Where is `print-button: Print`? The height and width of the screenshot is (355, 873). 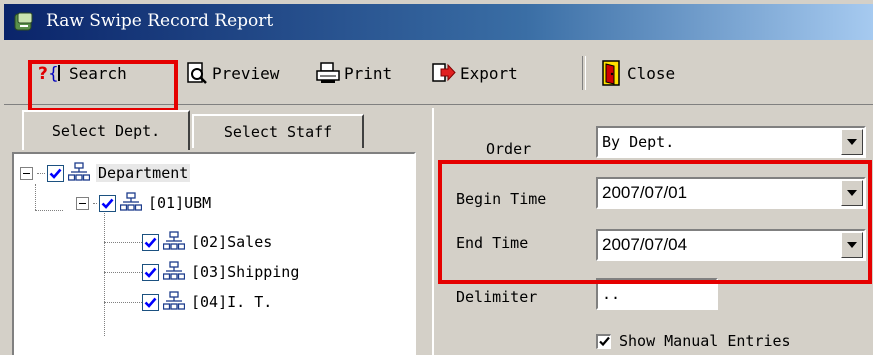 print-button: Print is located at coordinates (353, 73).